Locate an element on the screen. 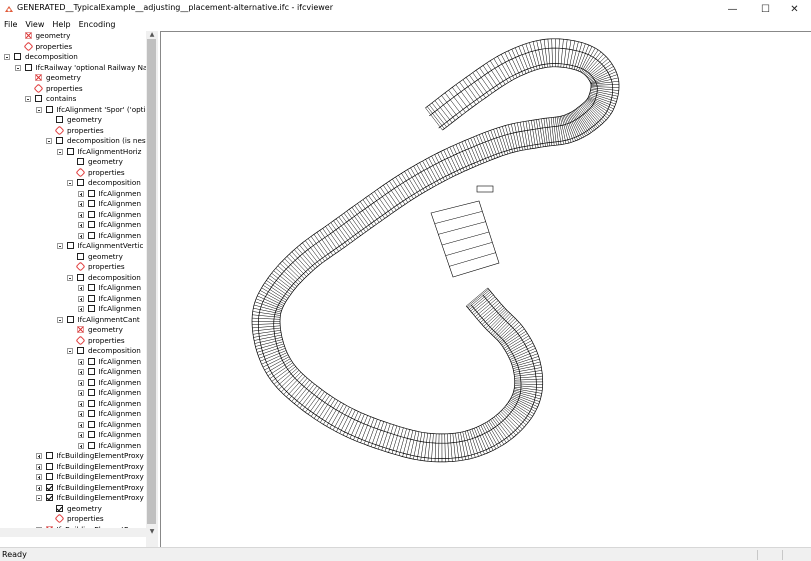 The height and width of the screenshot is (561, 811). tree-row: IfcAlignmentVertic is located at coordinates (73, 246).